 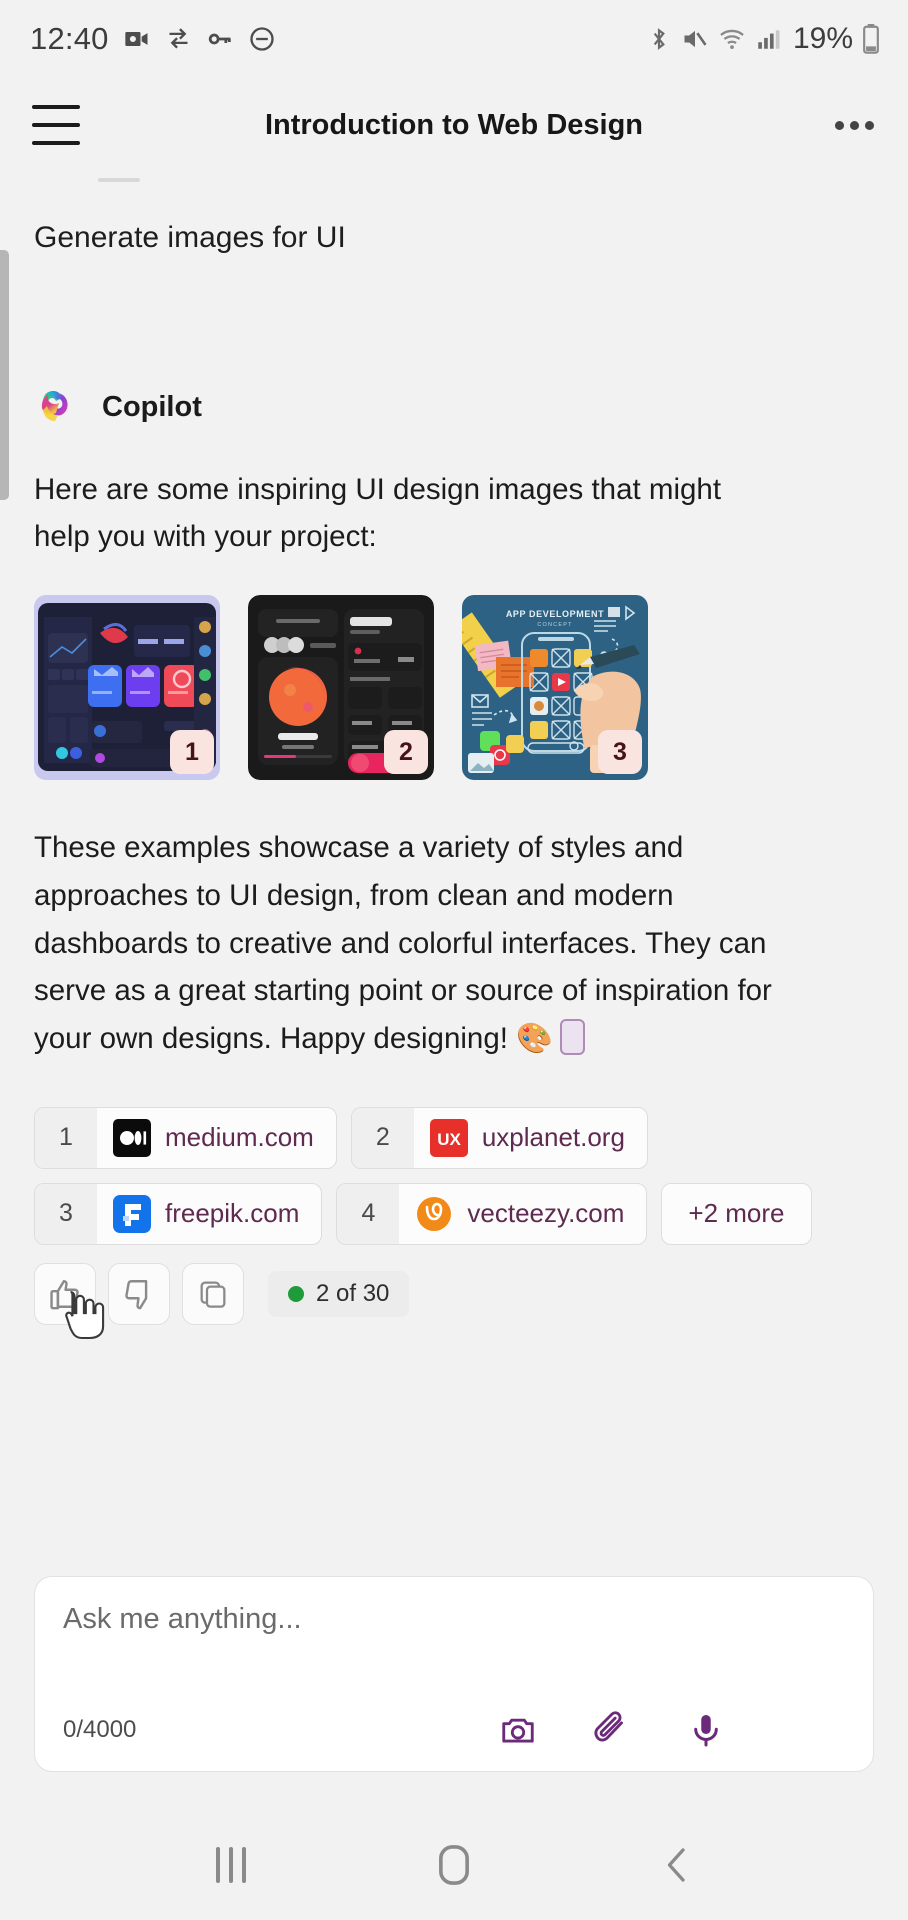 What do you see at coordinates (66, 1137) in the screenshot?
I see `citation-number: 1` at bounding box center [66, 1137].